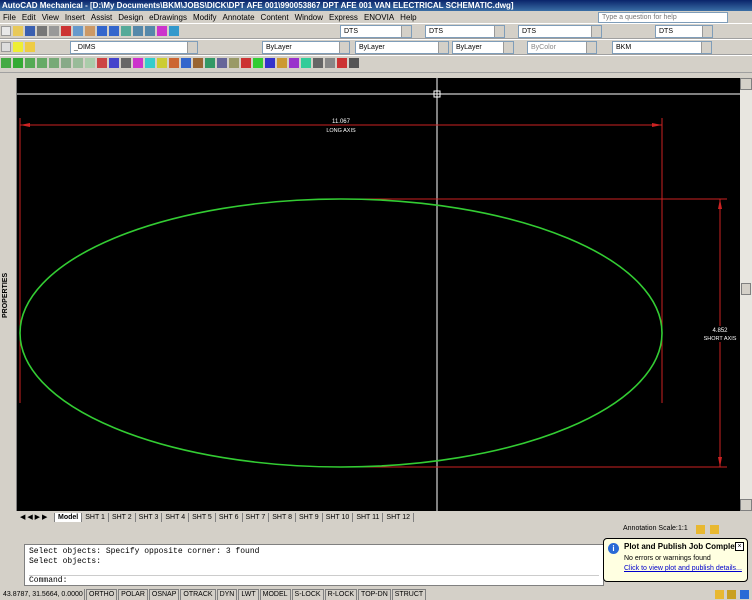 The image size is (752, 600). I want to click on top-dn-toggle: TOP-DN, so click(374, 594).